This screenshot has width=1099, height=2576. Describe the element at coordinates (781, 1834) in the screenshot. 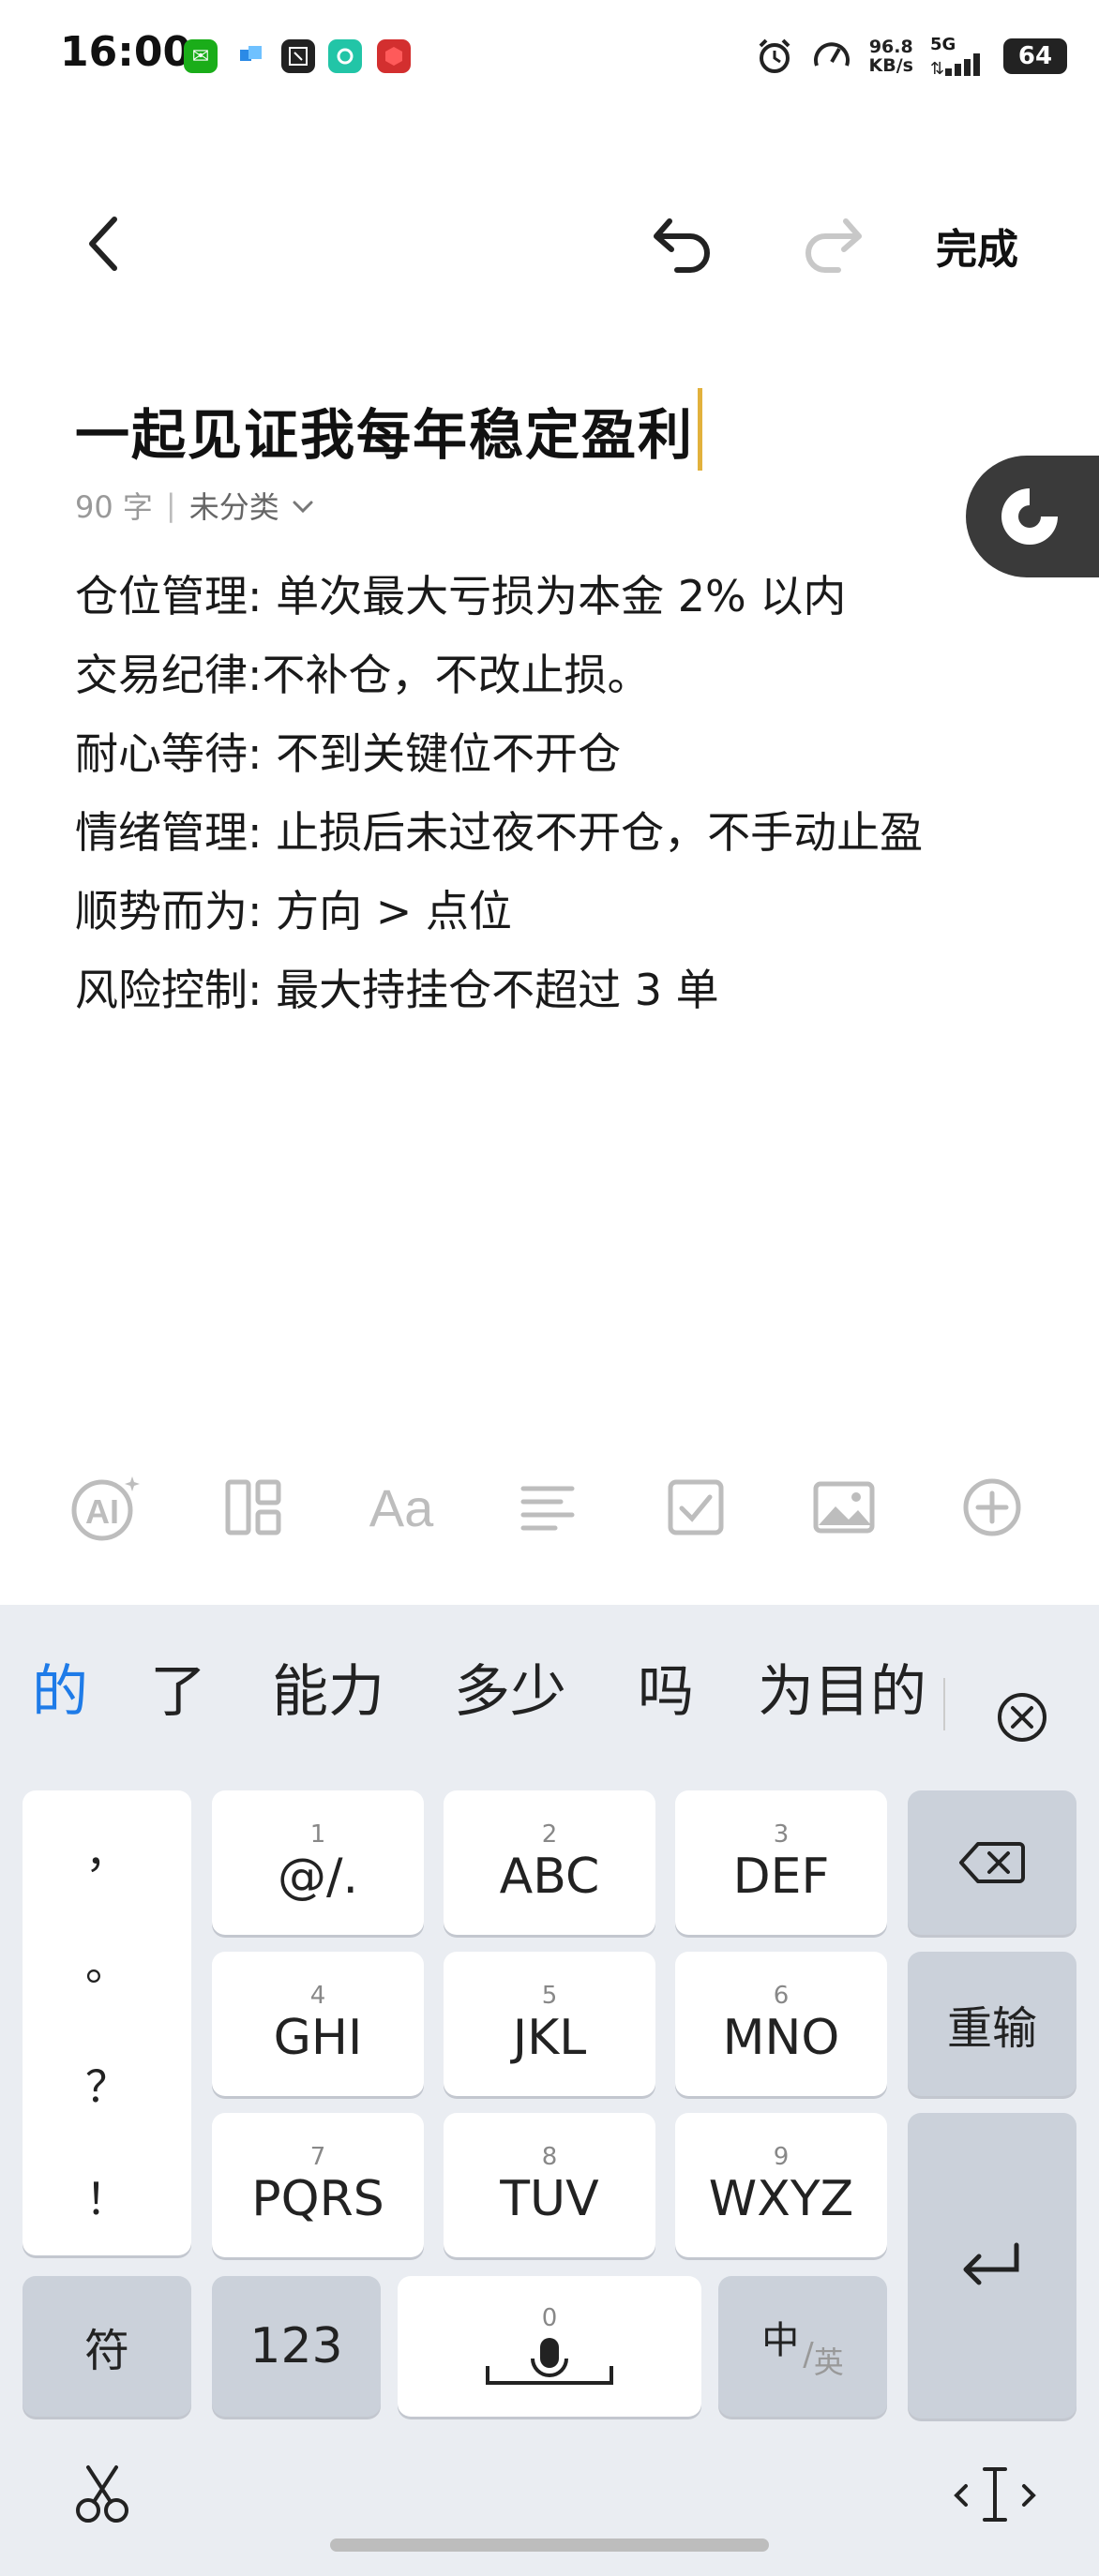

I see `key-number: 3` at that location.